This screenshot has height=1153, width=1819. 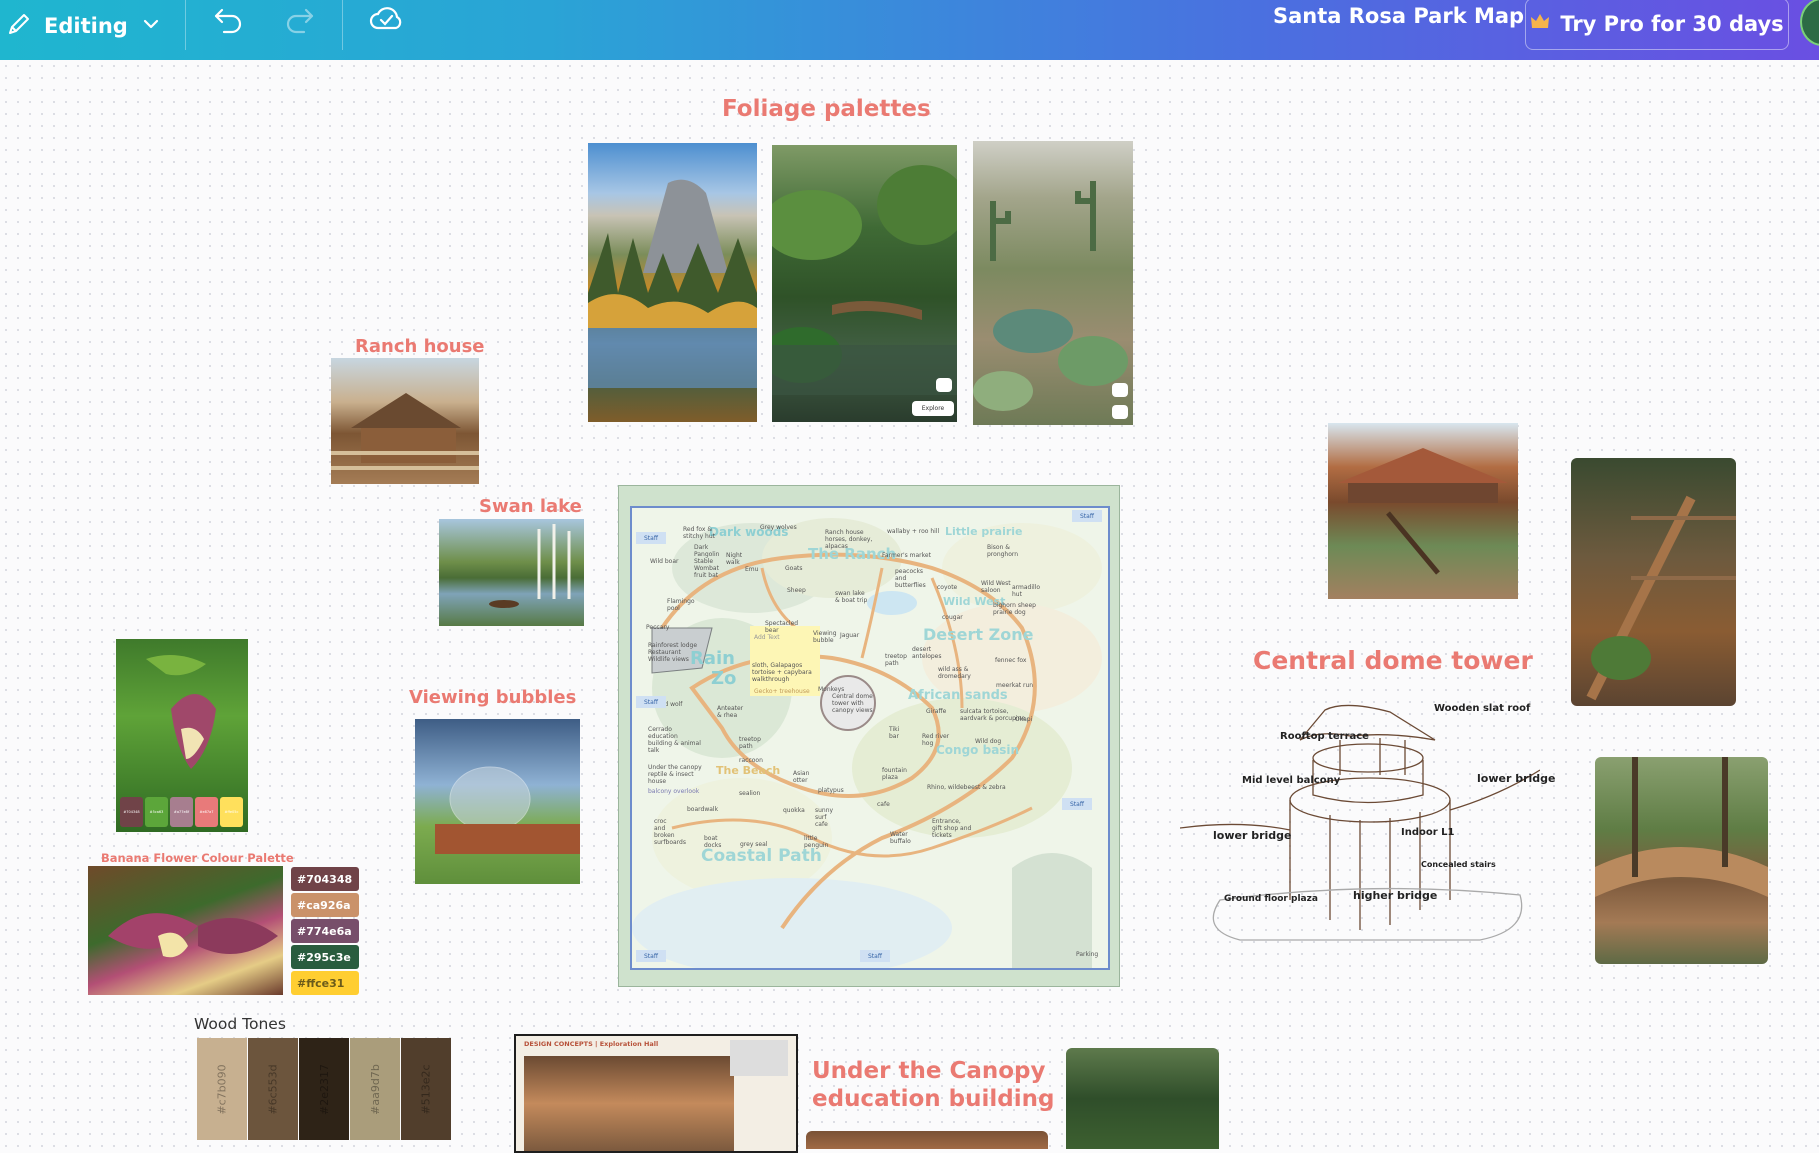 I want to click on map-label: Goats, so click(x=794, y=568).